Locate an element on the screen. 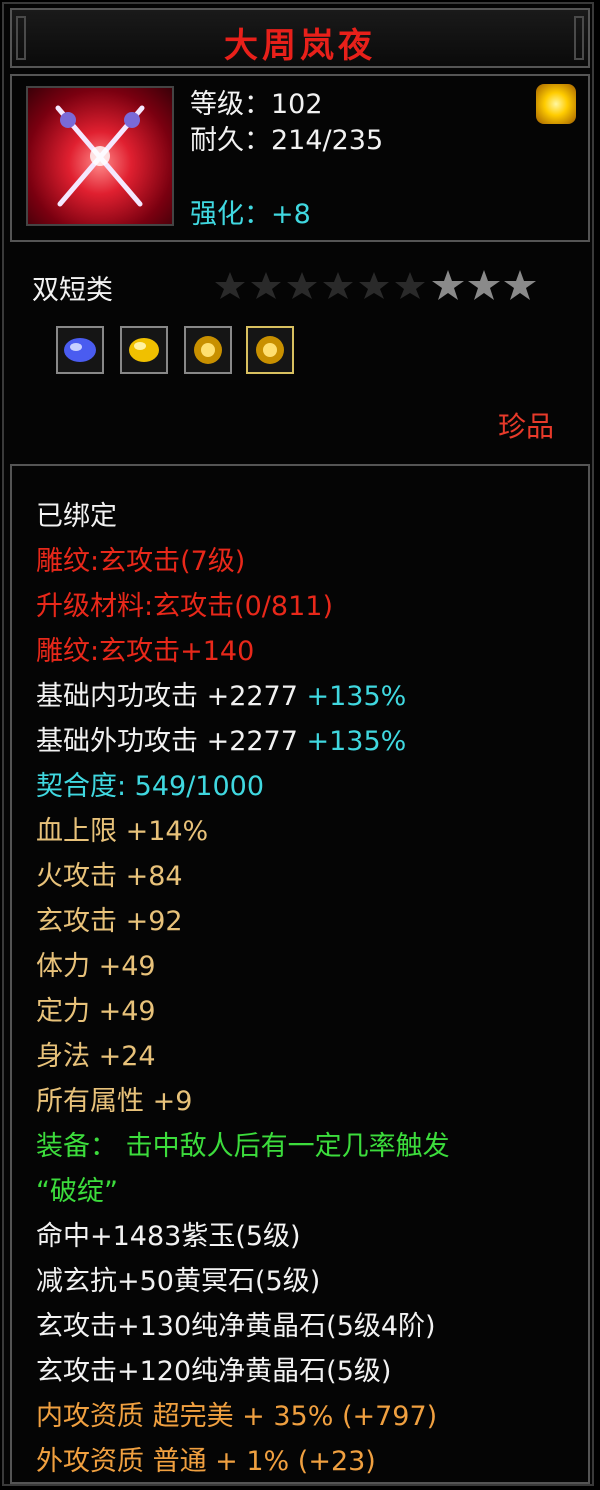 The image size is (600, 1490). property-text: 血上限 +14% is located at coordinates (122, 831).